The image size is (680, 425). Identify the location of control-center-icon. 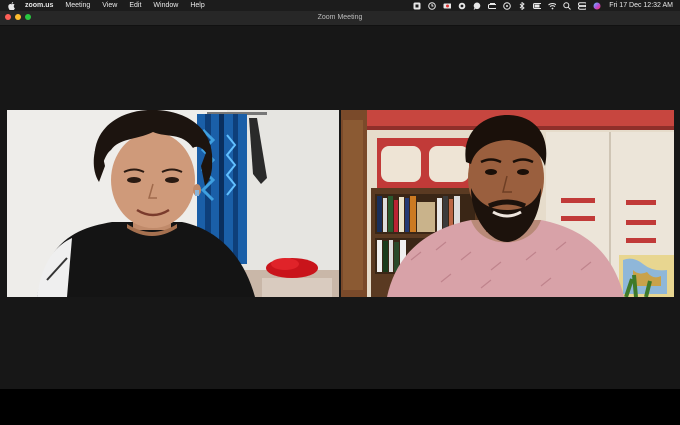
(582, 5).